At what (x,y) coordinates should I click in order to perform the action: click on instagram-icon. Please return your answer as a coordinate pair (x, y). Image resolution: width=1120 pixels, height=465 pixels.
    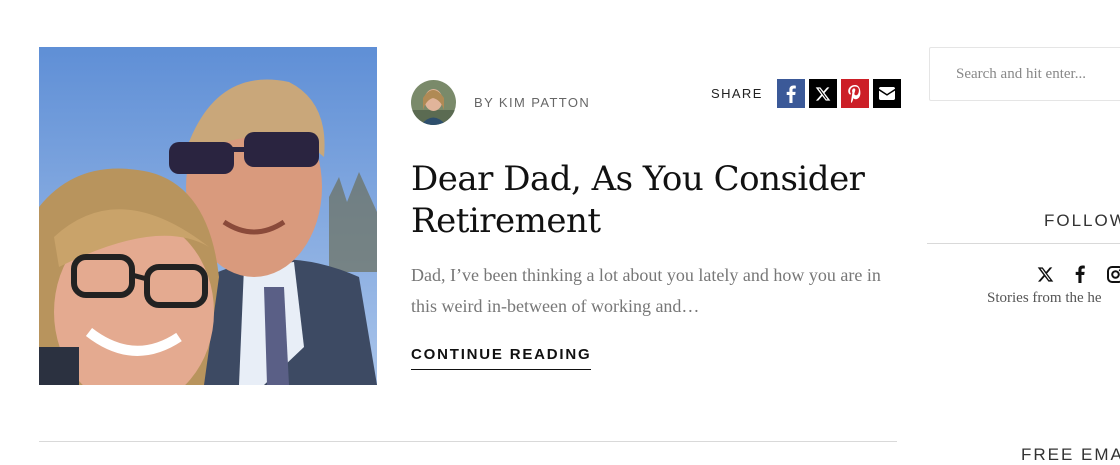
    Looking at the image, I should click on (1113, 274).